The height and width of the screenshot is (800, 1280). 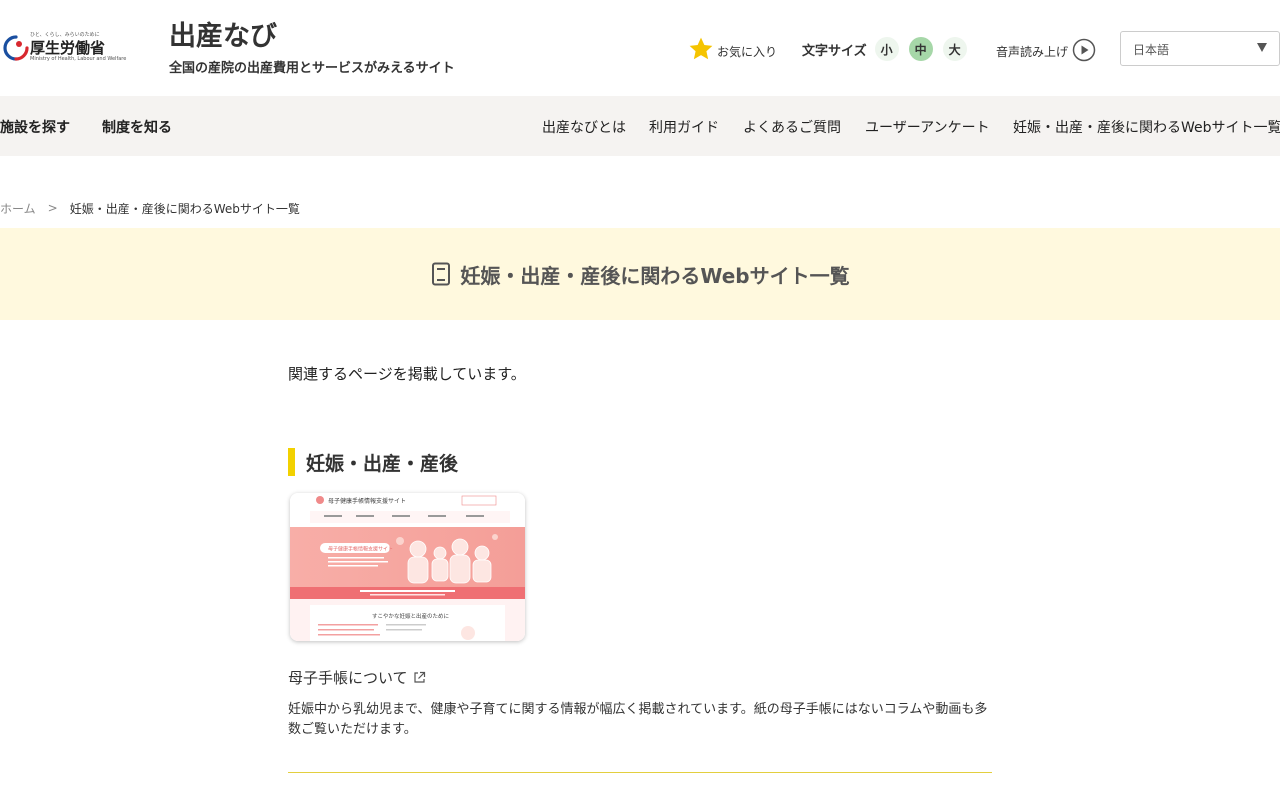 What do you see at coordinates (184, 208) in the screenshot?
I see `breadcrumb-current: 妊娠・出産・産後に関わるWebサイト一覧` at bounding box center [184, 208].